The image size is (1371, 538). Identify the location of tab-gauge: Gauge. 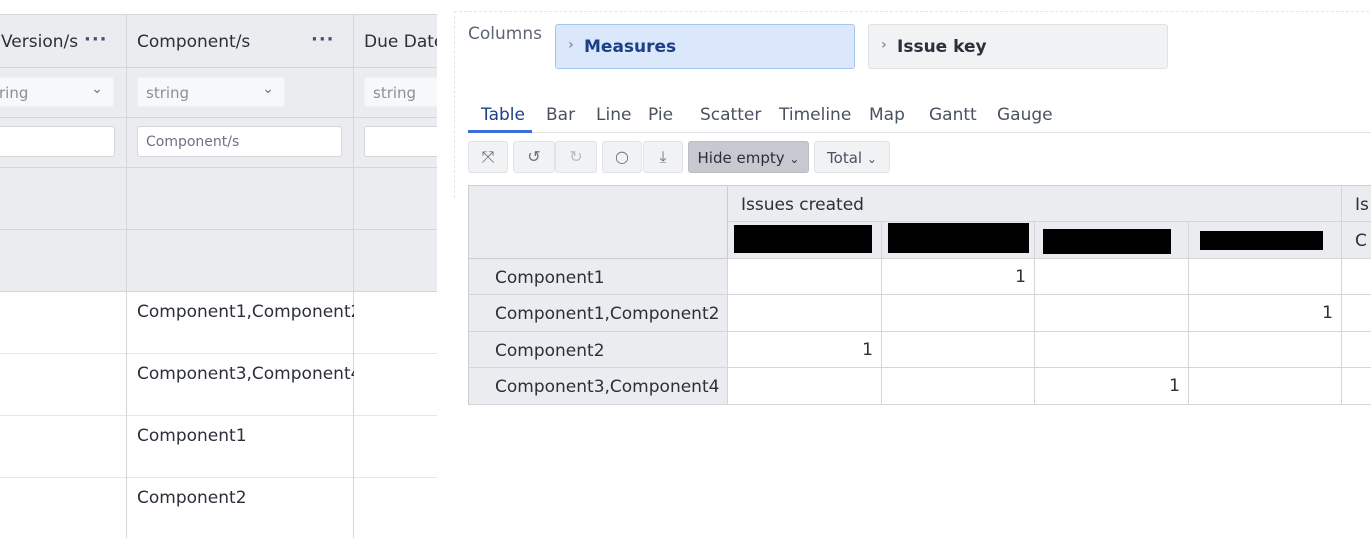
(1025, 115).